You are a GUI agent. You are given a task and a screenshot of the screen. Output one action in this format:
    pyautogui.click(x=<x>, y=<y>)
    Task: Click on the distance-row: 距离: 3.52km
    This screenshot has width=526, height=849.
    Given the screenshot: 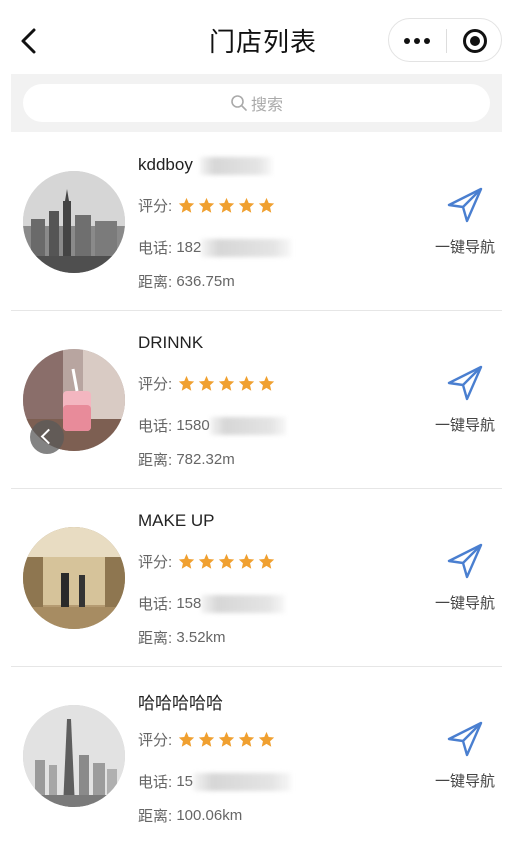 What is the action you would take?
    pyautogui.click(x=182, y=637)
    